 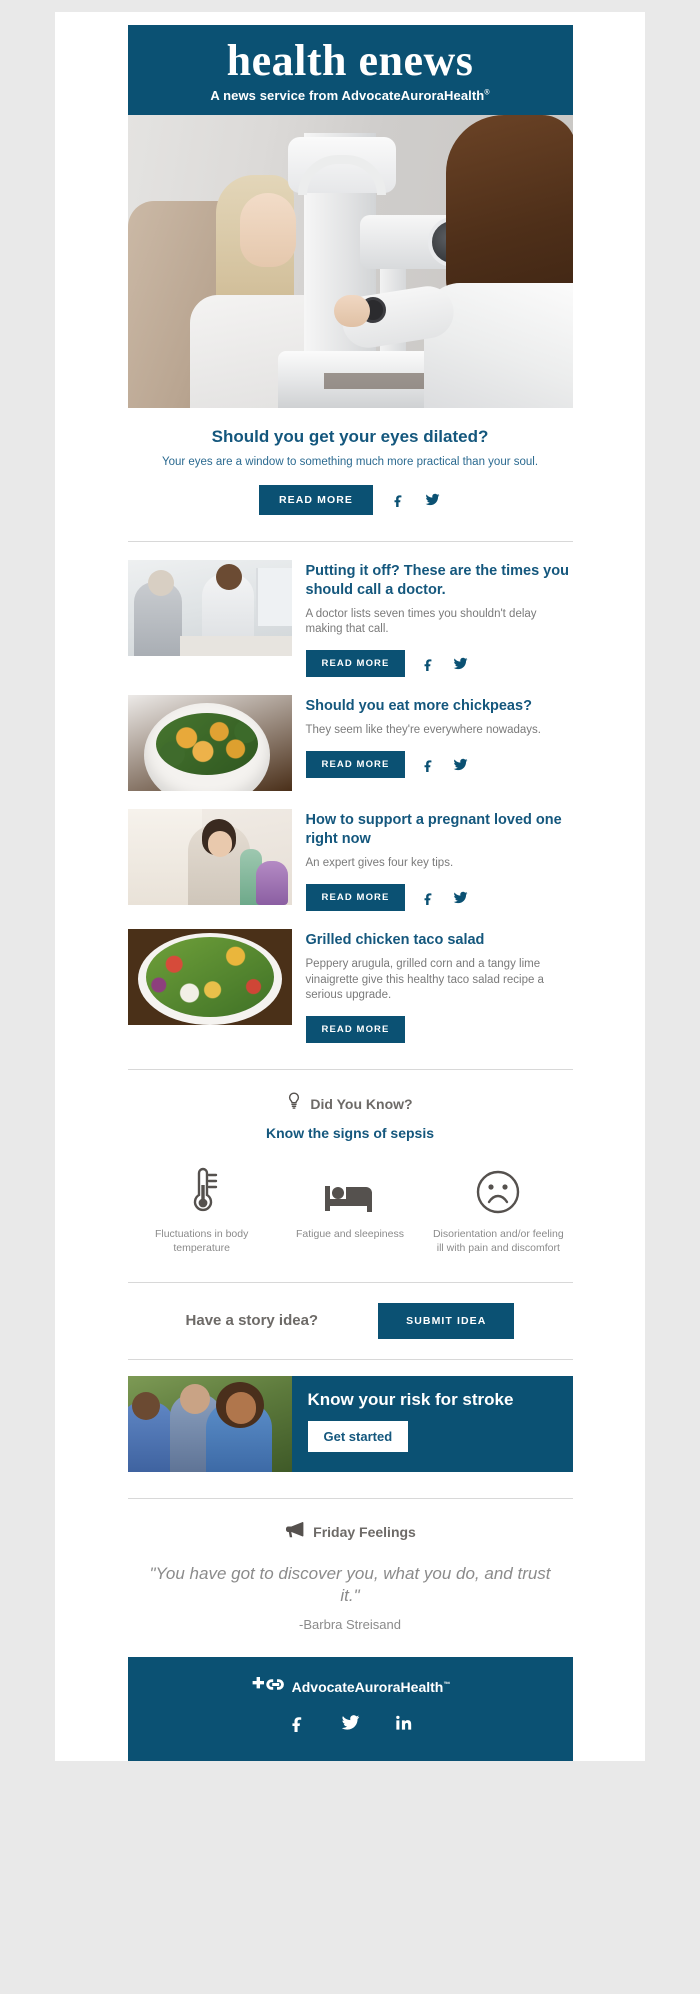 I want to click on thumb-window, so click(x=273, y=596).